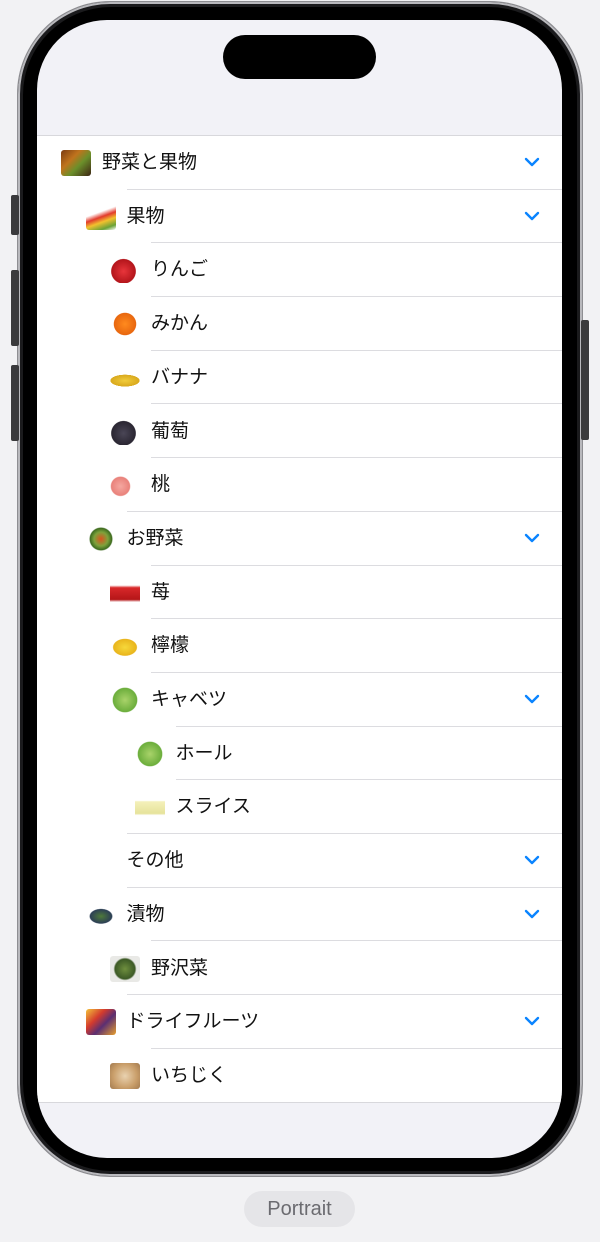 Image resolution: width=600 pixels, height=1242 pixels. Describe the element at coordinates (299, 378) in the screenshot. I see `outline-row: バナナ` at that location.